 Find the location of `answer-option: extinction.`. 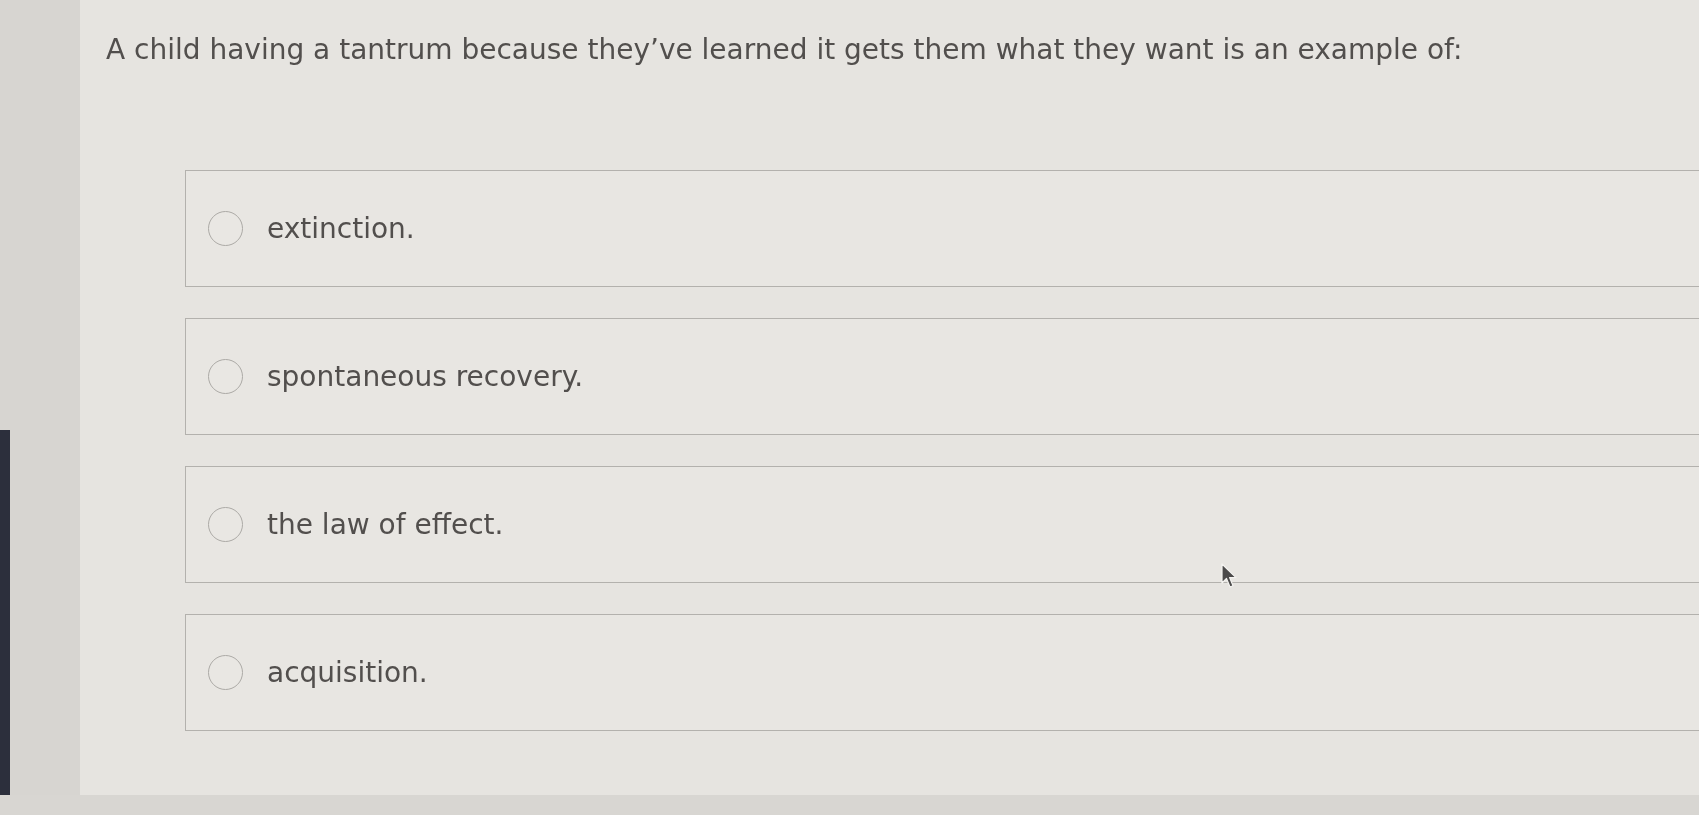

answer-option: extinction. is located at coordinates (942, 228).